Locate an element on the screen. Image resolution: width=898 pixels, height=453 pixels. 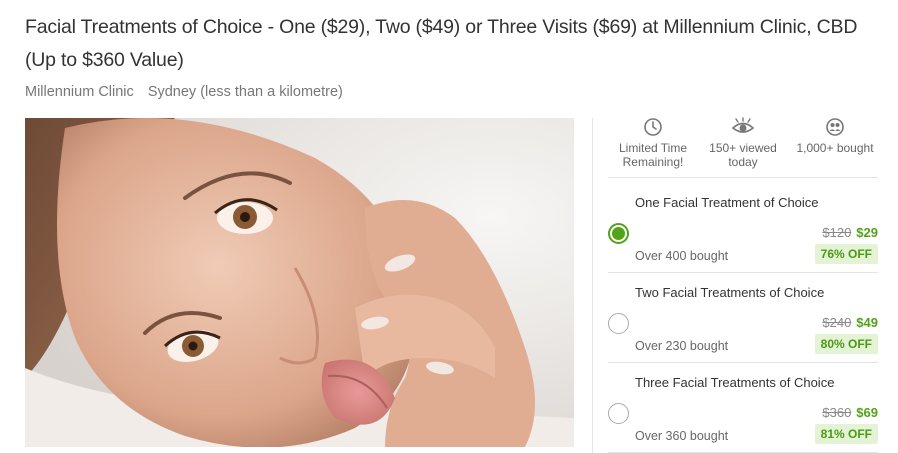
option-price: $120 $29 is located at coordinates (850, 232).